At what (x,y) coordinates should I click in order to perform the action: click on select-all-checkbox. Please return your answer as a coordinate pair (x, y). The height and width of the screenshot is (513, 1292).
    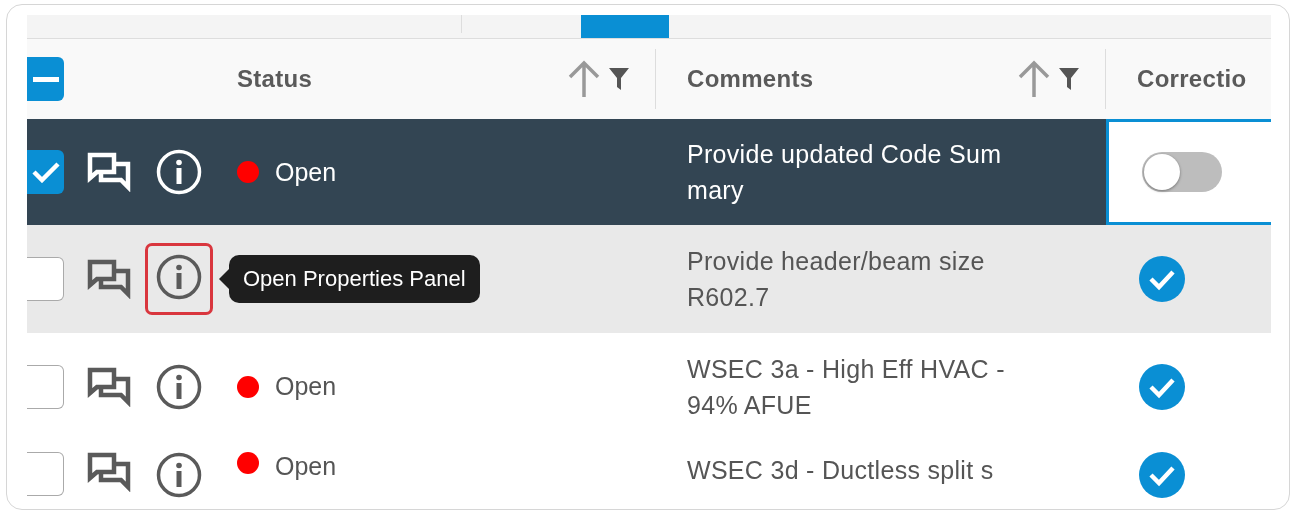
    Looking at the image, I should click on (45, 79).